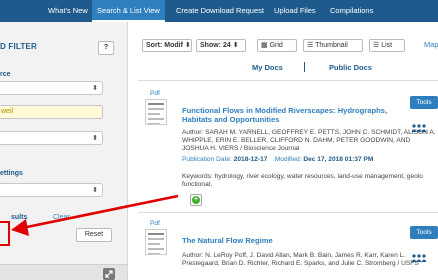  What do you see at coordinates (11, 173) in the screenshot?
I see `settings-label: ettings` at bounding box center [11, 173].